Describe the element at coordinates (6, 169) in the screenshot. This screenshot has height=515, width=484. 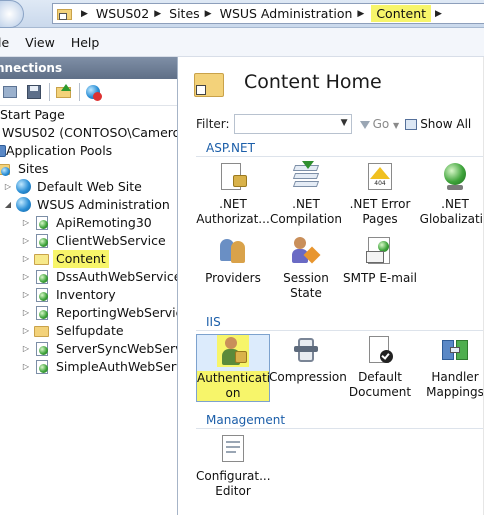
I see `sites-folder-icon` at that location.